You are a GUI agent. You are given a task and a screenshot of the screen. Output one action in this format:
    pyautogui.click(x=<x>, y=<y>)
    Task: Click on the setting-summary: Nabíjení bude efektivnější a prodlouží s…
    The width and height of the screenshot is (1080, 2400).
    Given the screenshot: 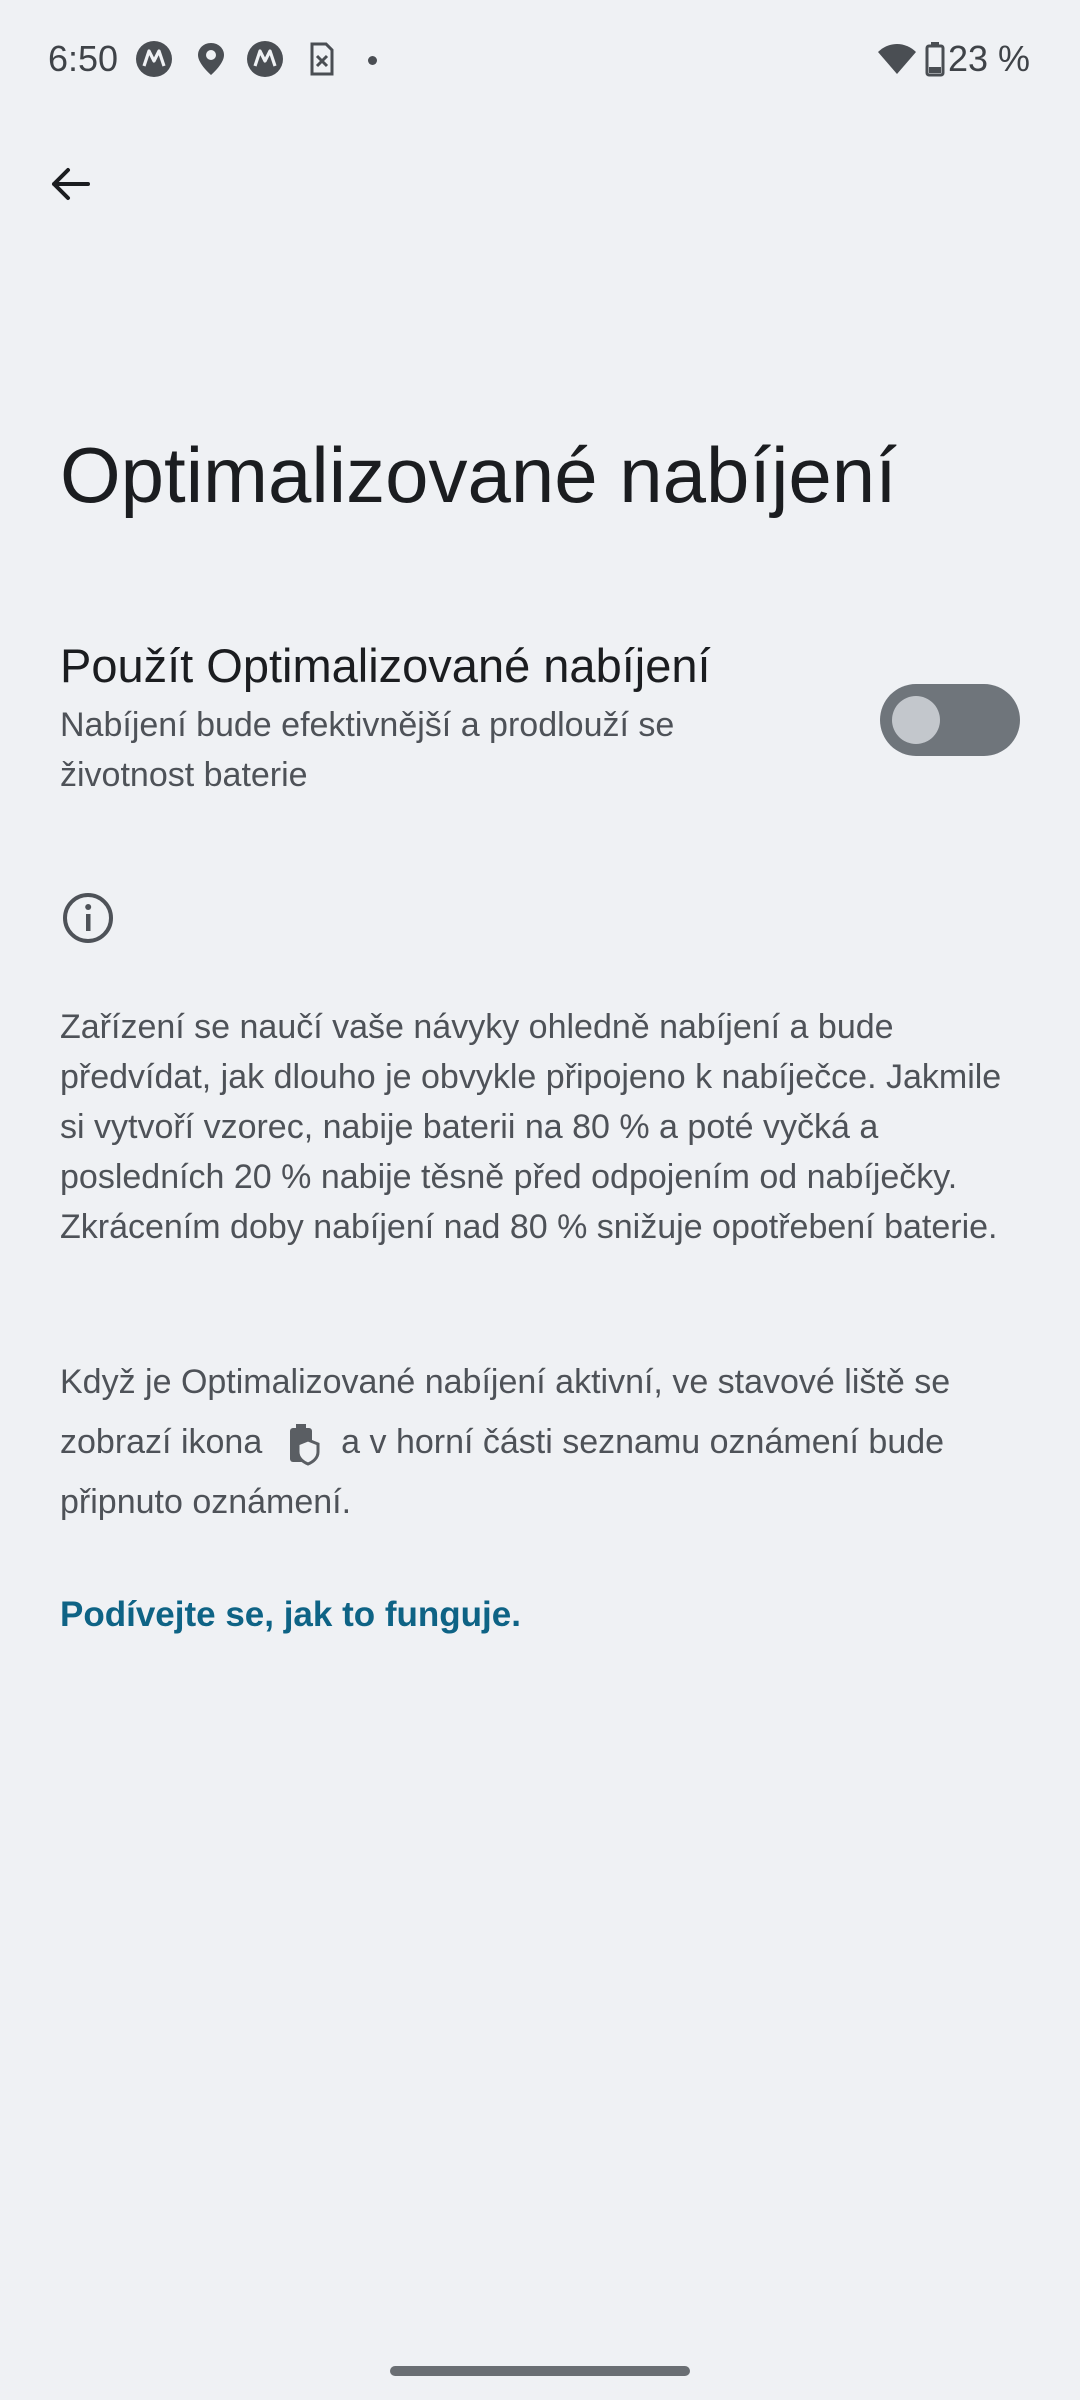 What is the action you would take?
    pyautogui.click(x=367, y=750)
    